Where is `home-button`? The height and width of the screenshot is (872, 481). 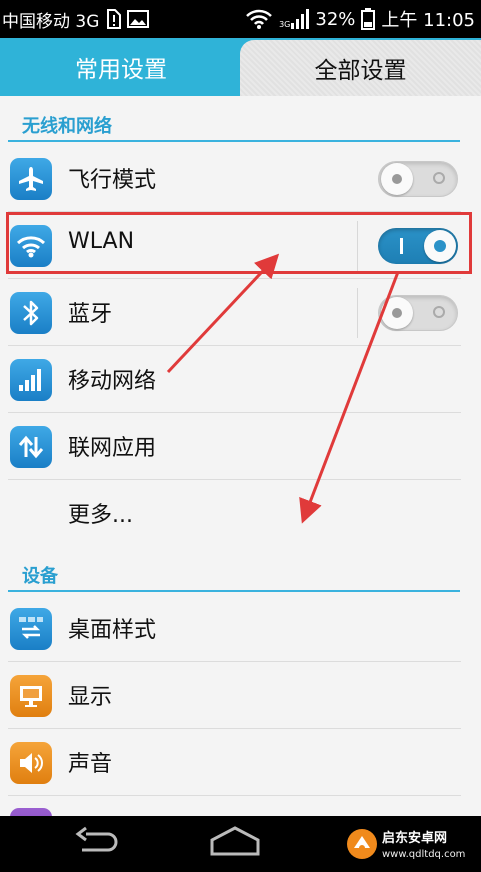
home-button is located at coordinates (235, 844).